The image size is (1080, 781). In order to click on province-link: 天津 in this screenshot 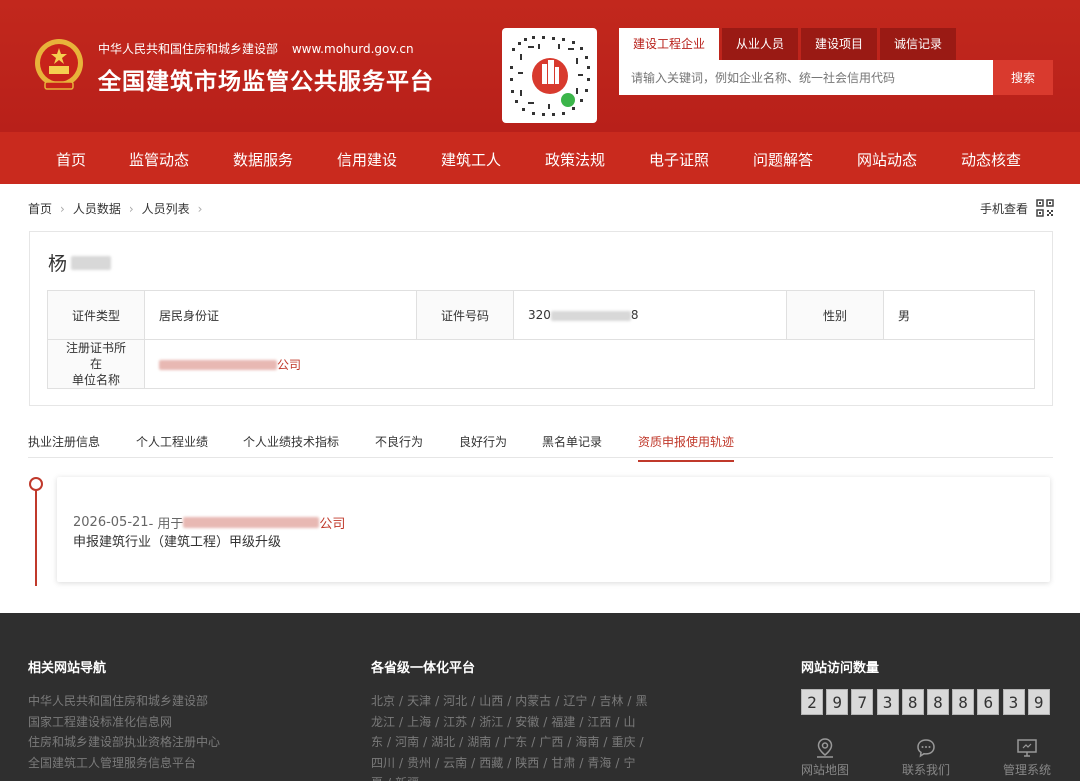, I will do `click(419, 701)`.